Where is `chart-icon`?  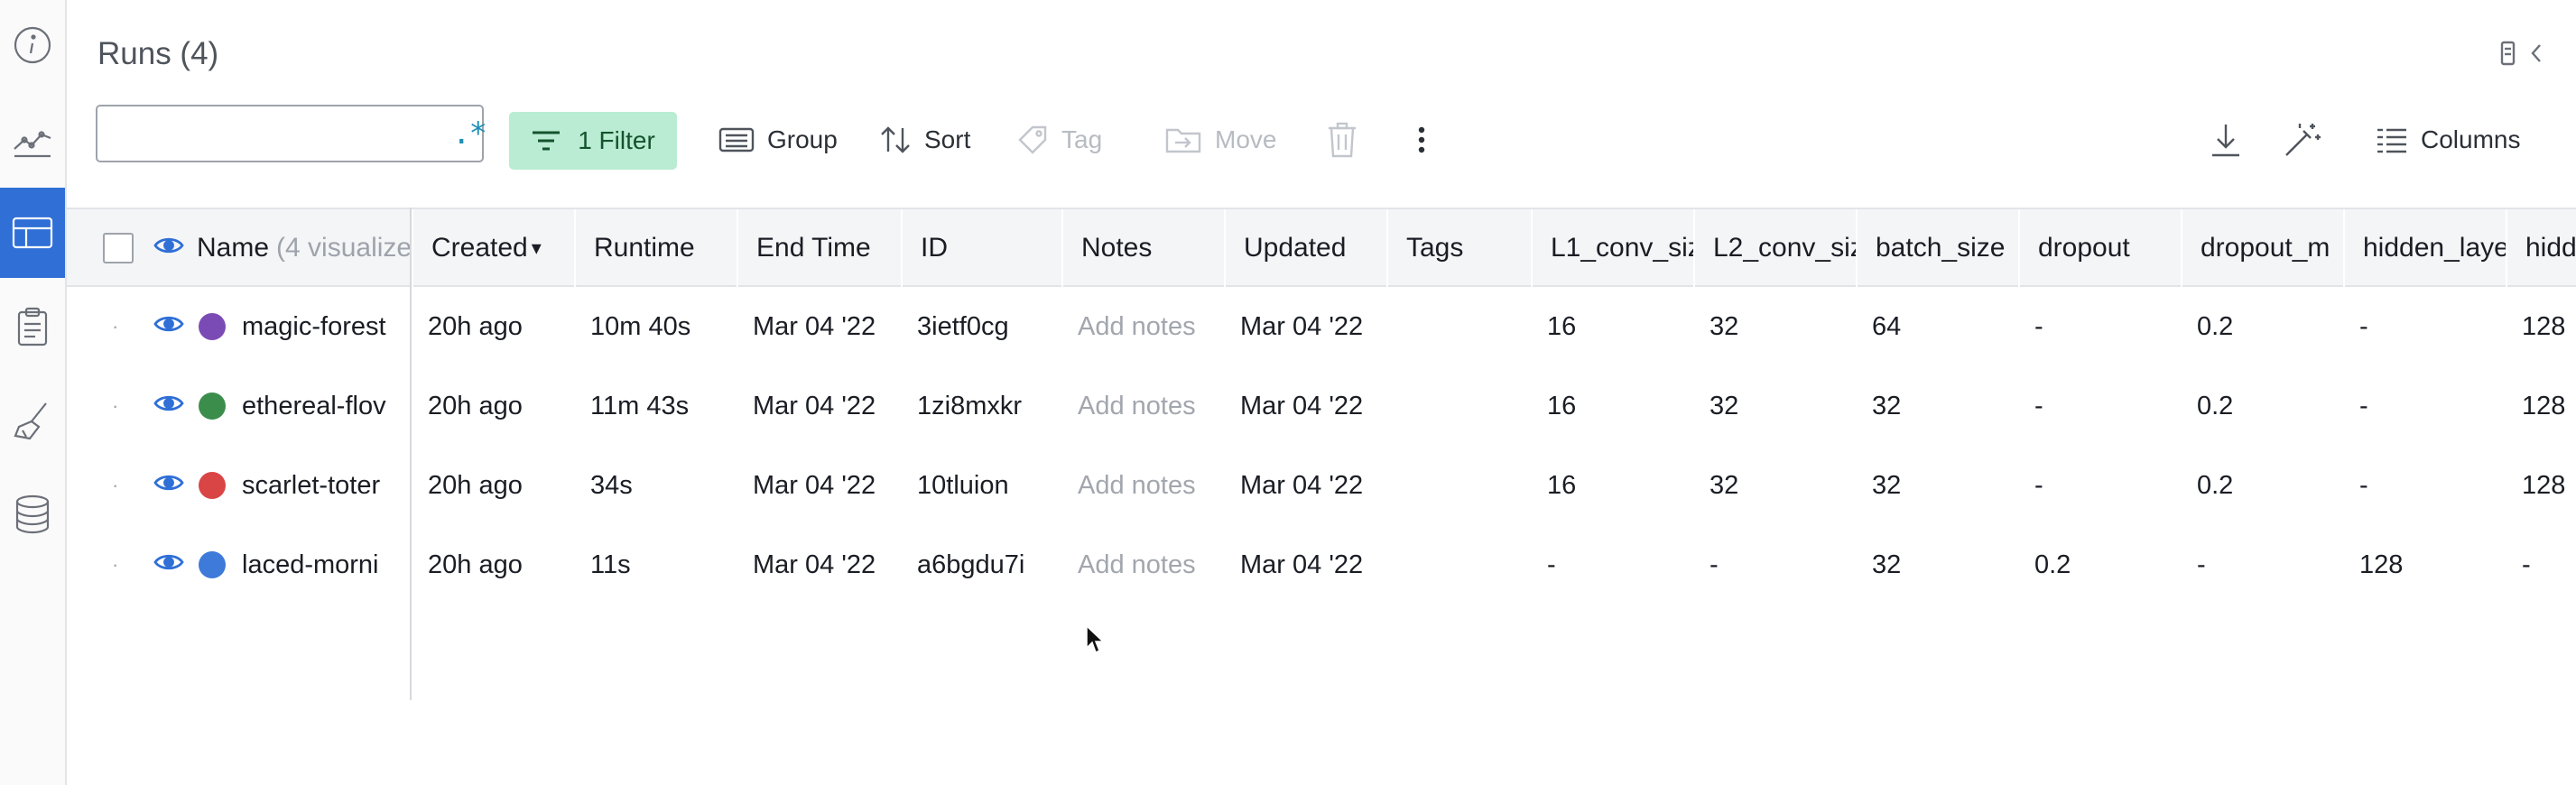 chart-icon is located at coordinates (32, 144).